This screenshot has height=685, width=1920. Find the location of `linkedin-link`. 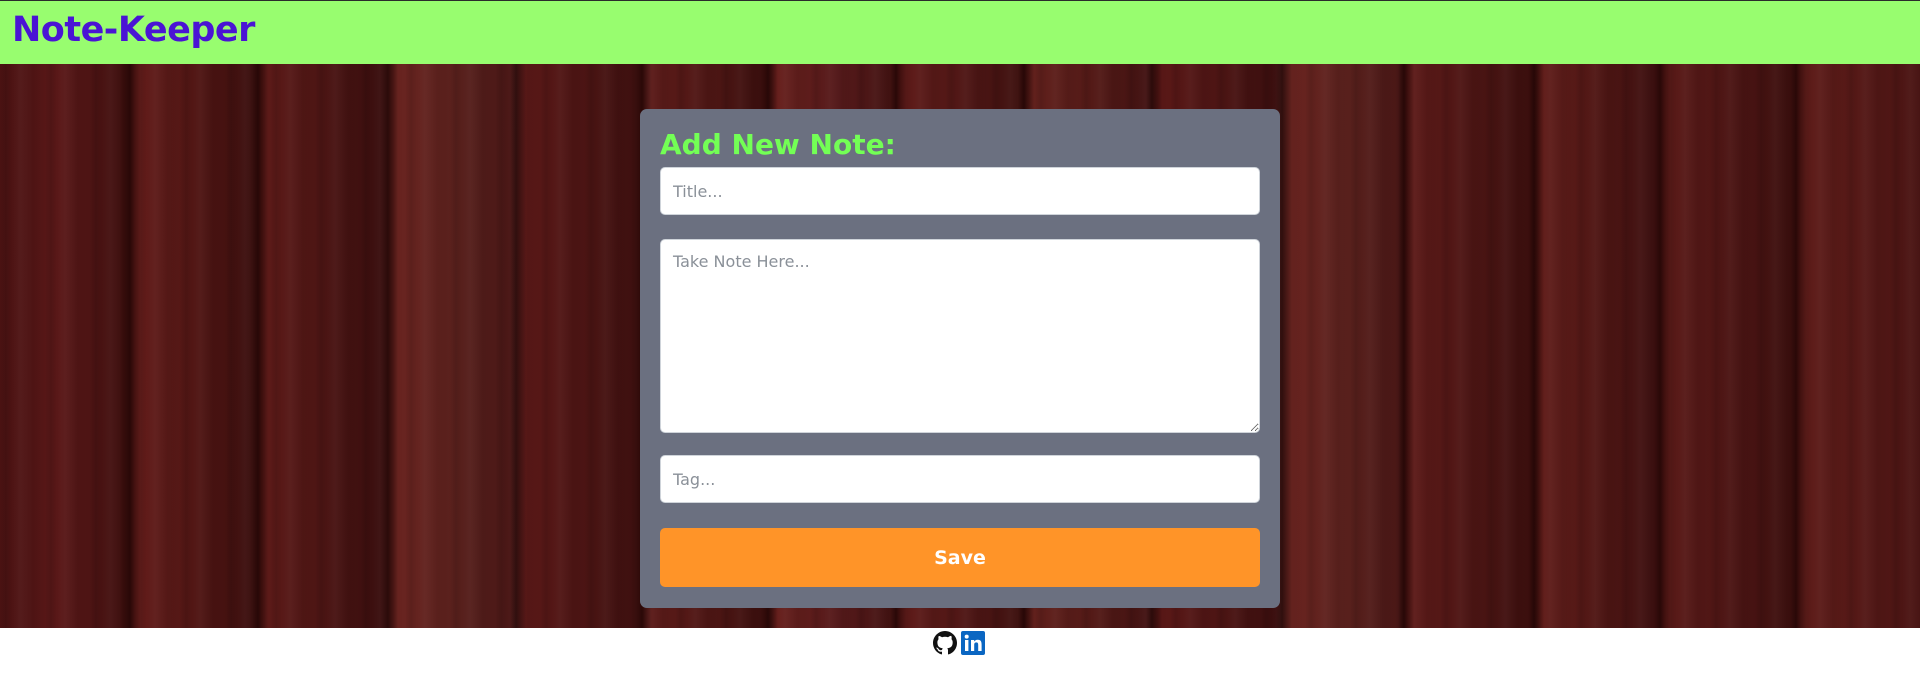

linkedin-link is located at coordinates (973, 643).